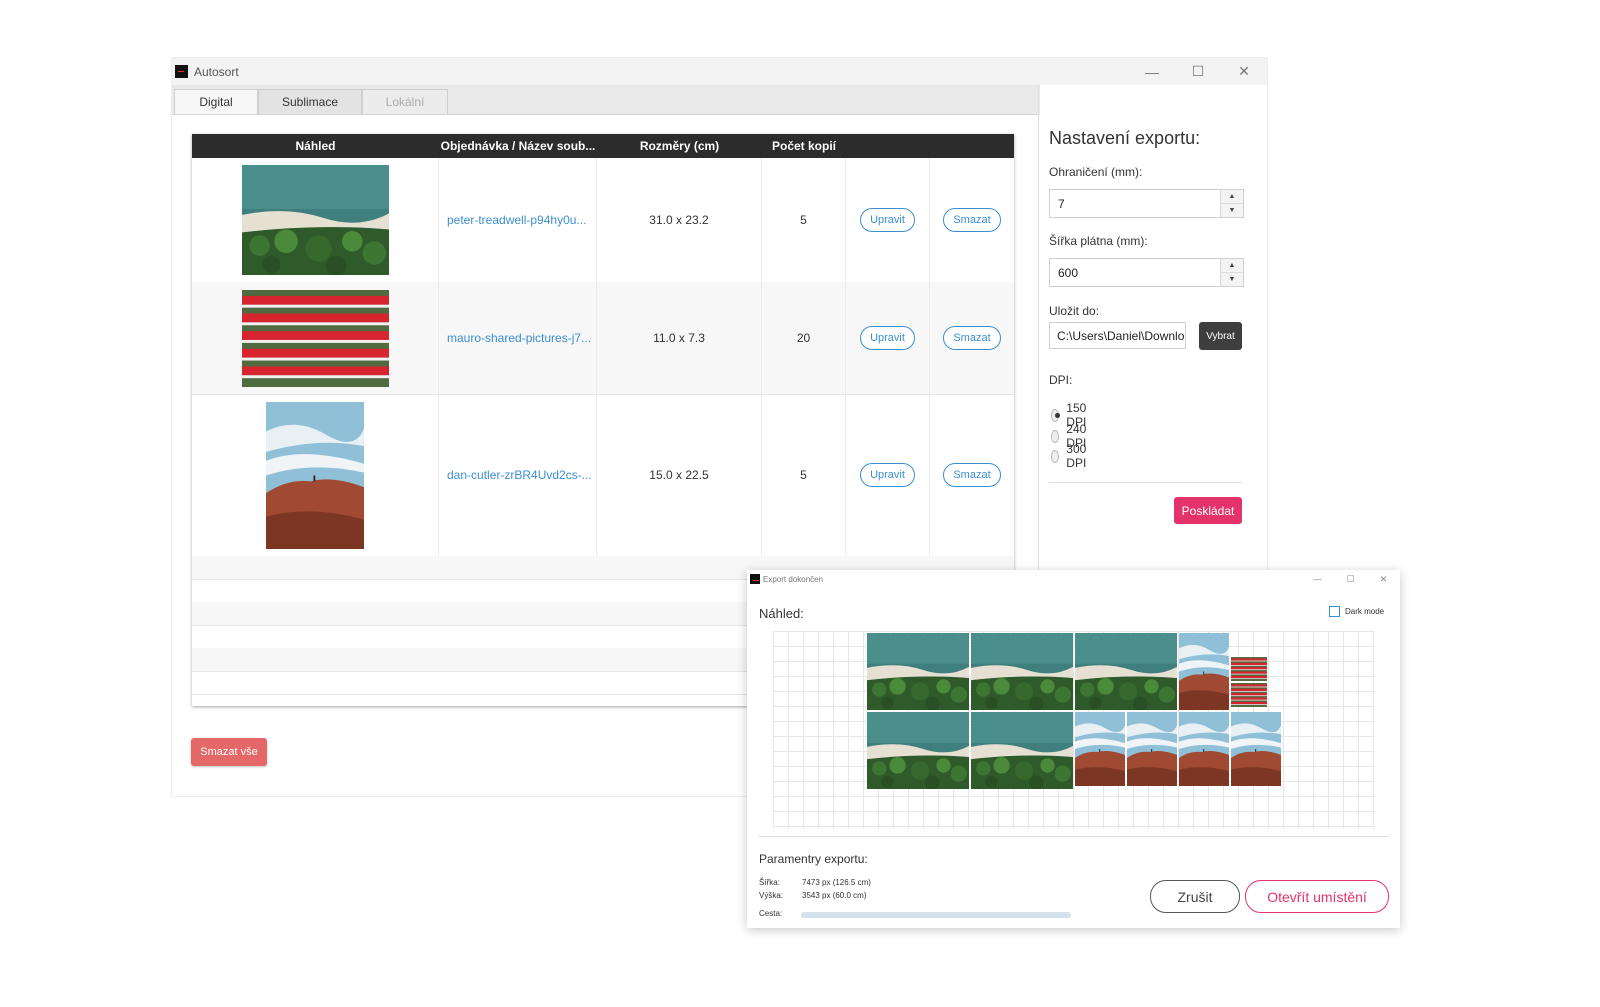 The height and width of the screenshot is (1007, 1600). Describe the element at coordinates (315, 146) in the screenshot. I see `header-preview: Náhled` at that location.